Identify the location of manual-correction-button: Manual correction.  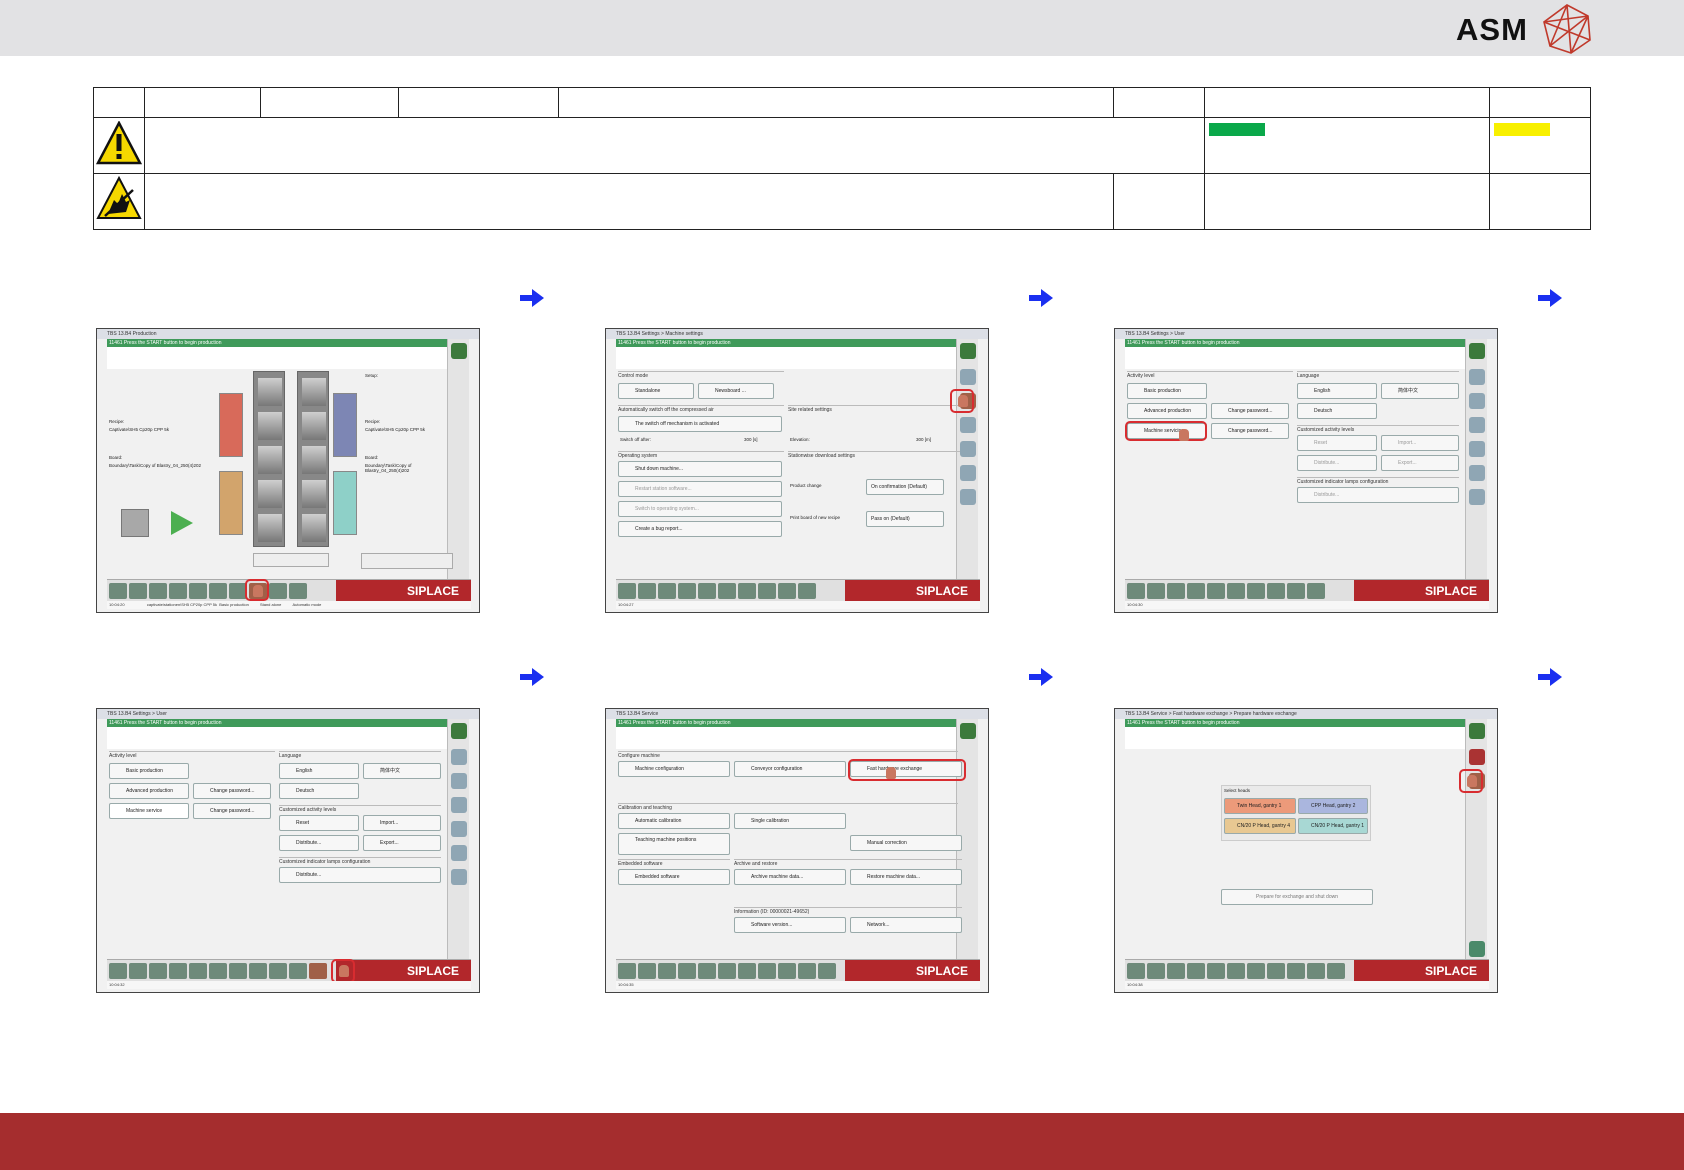
(906, 843).